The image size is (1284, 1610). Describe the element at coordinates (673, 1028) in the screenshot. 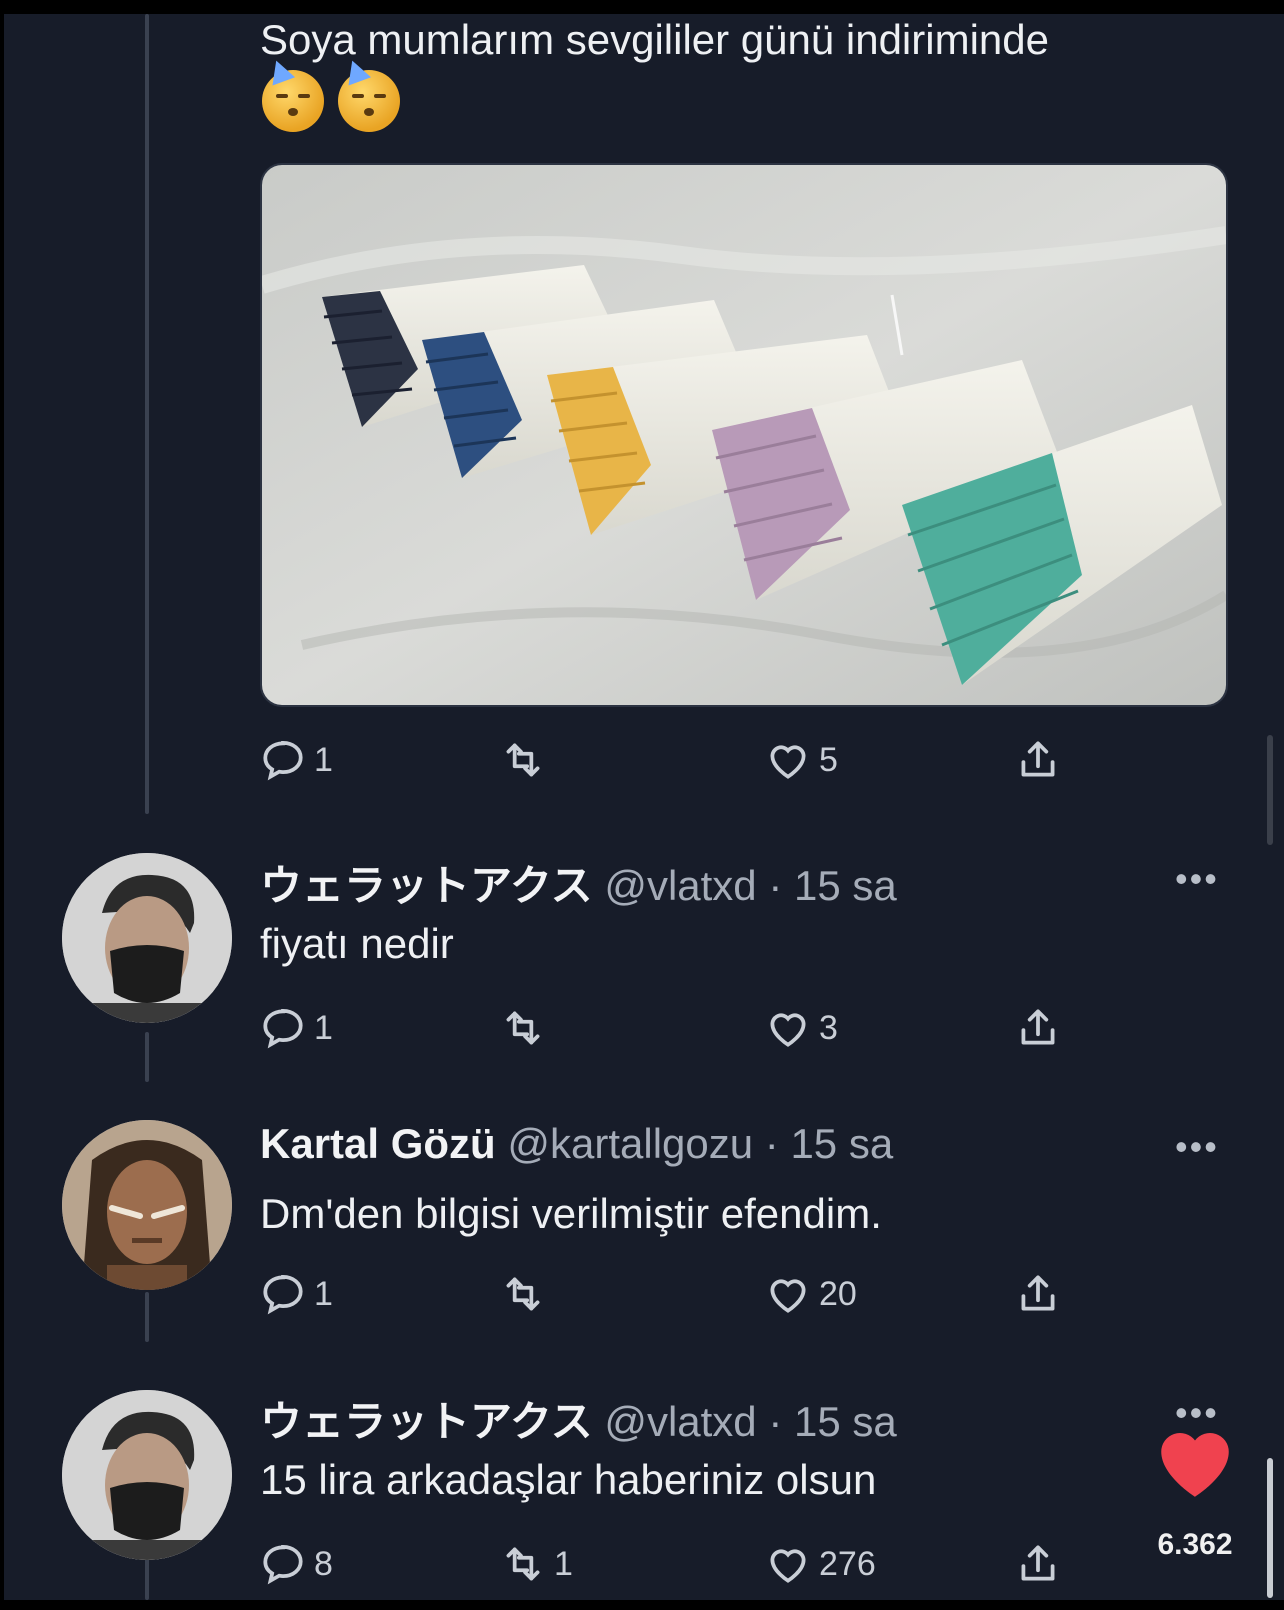

I see `reply-actions: 1 3` at that location.